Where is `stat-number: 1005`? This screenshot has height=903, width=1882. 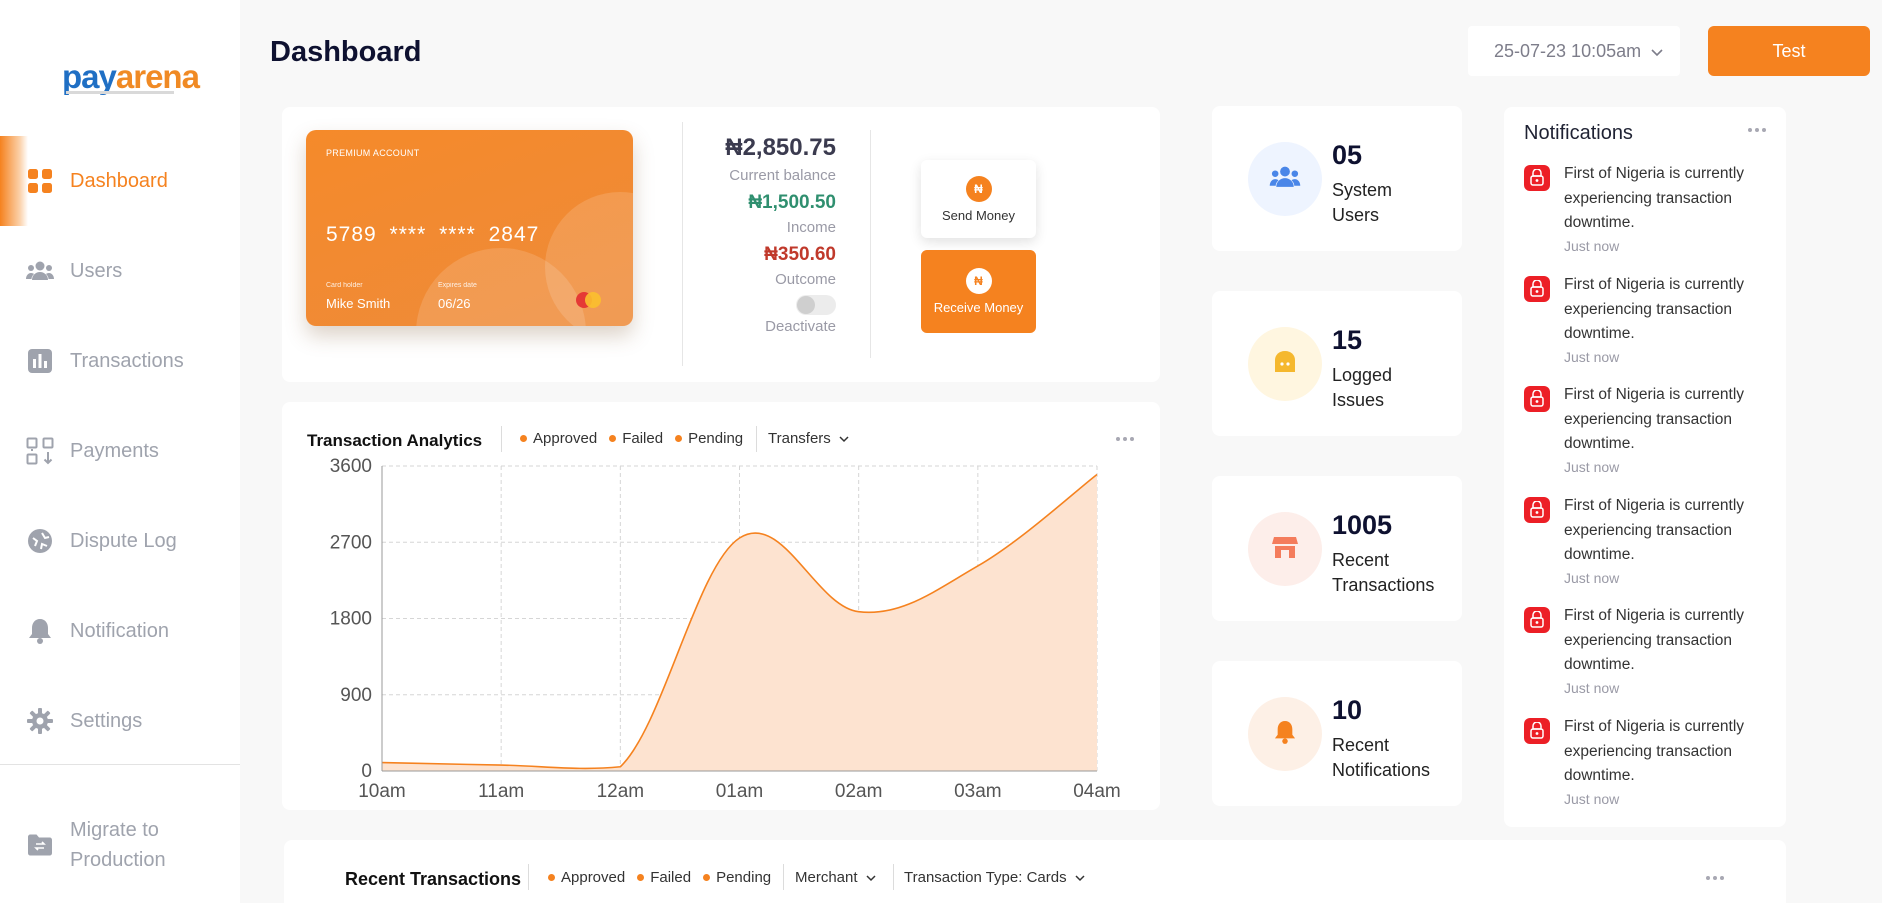
stat-number: 1005 is located at coordinates (1362, 525).